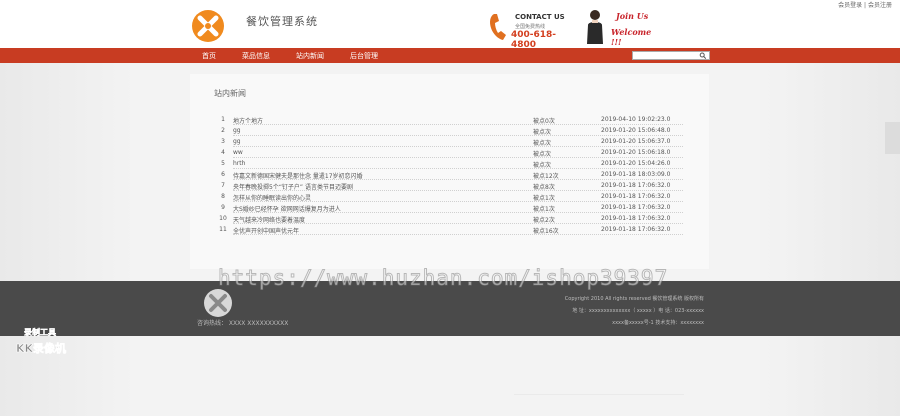  I want to click on join-us-banner: Join Us Welcome !!!, so click(618, 27).